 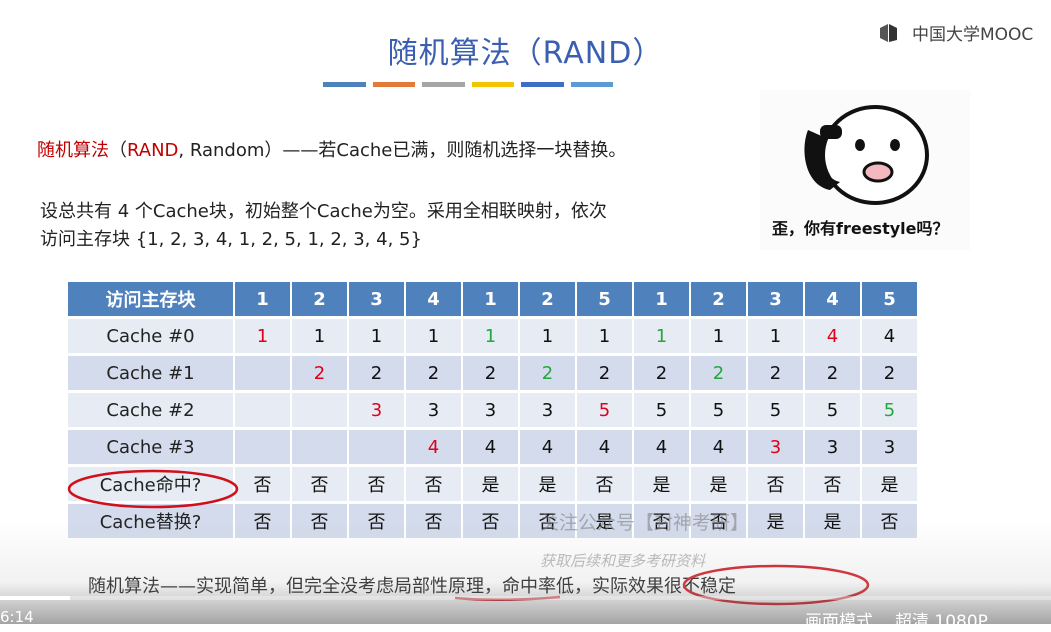 I want to click on table-row: Cache #2 3 3 3 3 5 5 5 5 5 5, so click(x=492, y=410).